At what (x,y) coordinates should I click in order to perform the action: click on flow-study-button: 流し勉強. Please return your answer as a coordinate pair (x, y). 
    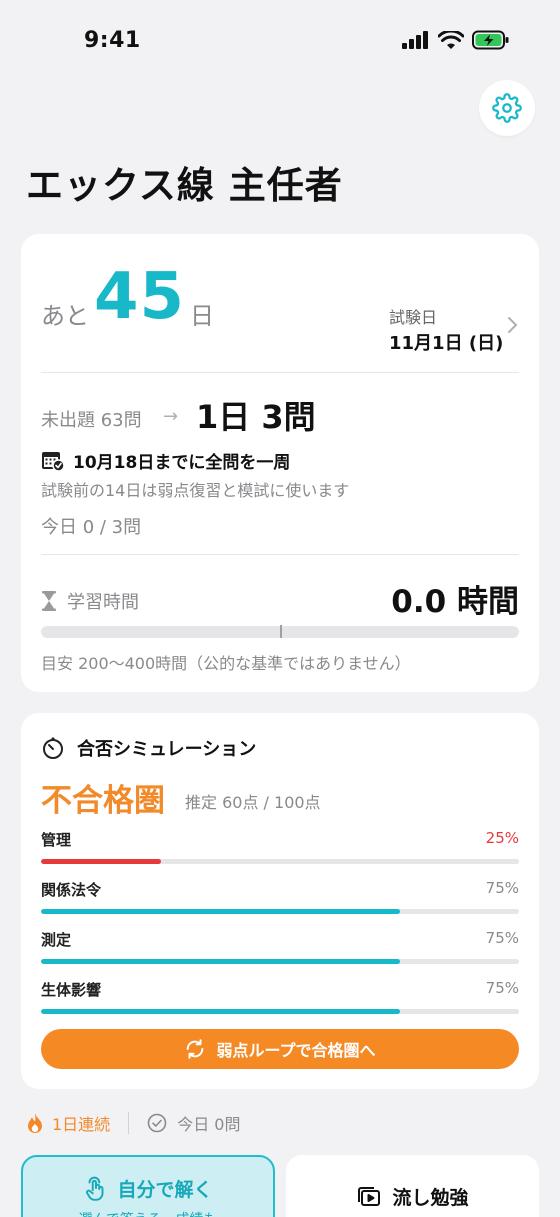
    Looking at the image, I should click on (412, 1186).